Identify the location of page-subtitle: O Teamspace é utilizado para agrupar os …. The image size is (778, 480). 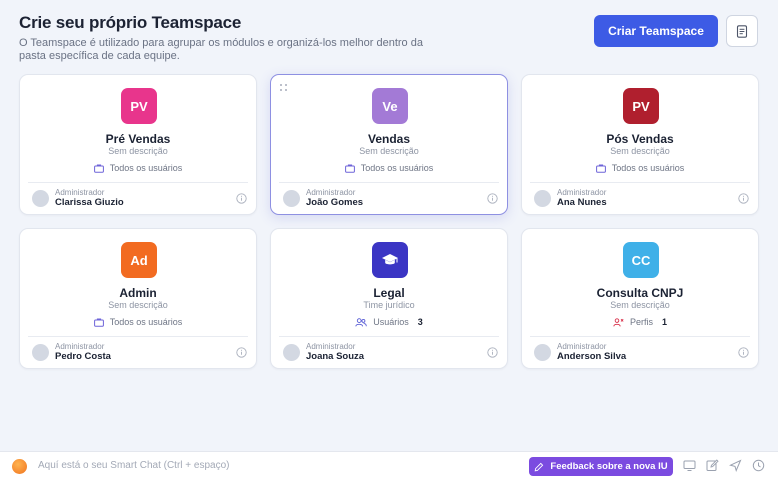
(221, 49).